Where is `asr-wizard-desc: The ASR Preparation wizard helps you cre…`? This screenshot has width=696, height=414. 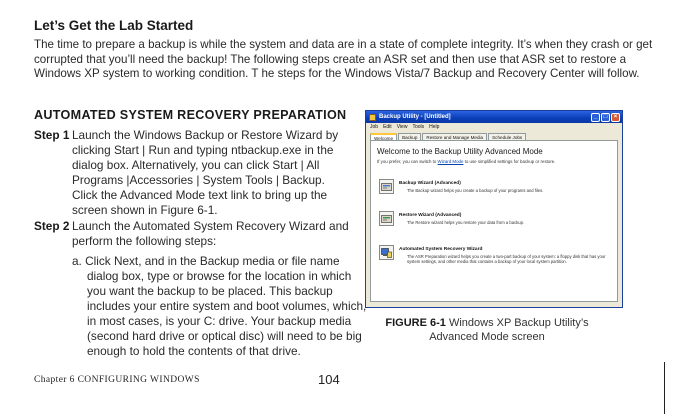
asr-wizard-desc: The ASR Preparation wizard helps you cre… is located at coordinates (506, 259).